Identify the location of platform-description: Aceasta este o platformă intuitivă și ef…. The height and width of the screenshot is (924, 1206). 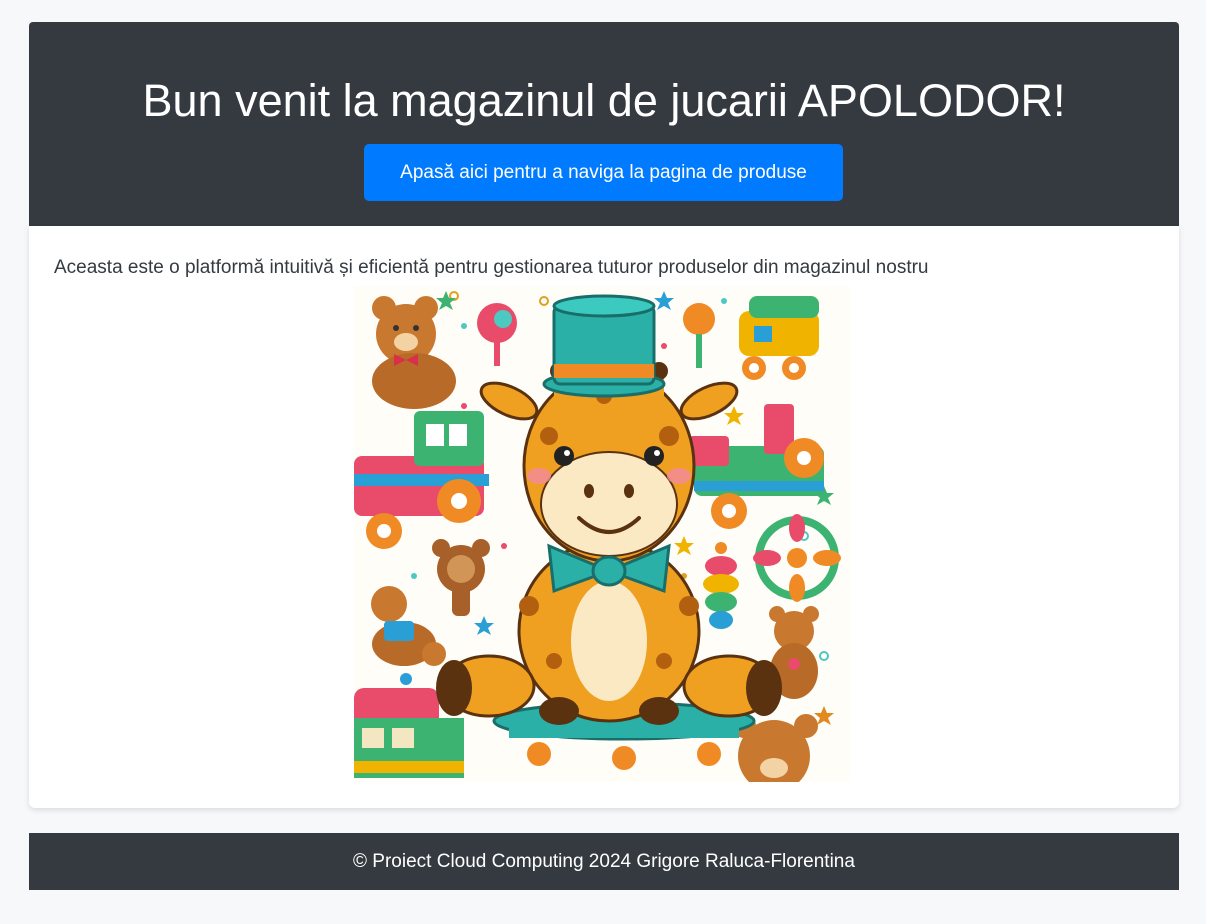
(491, 267).